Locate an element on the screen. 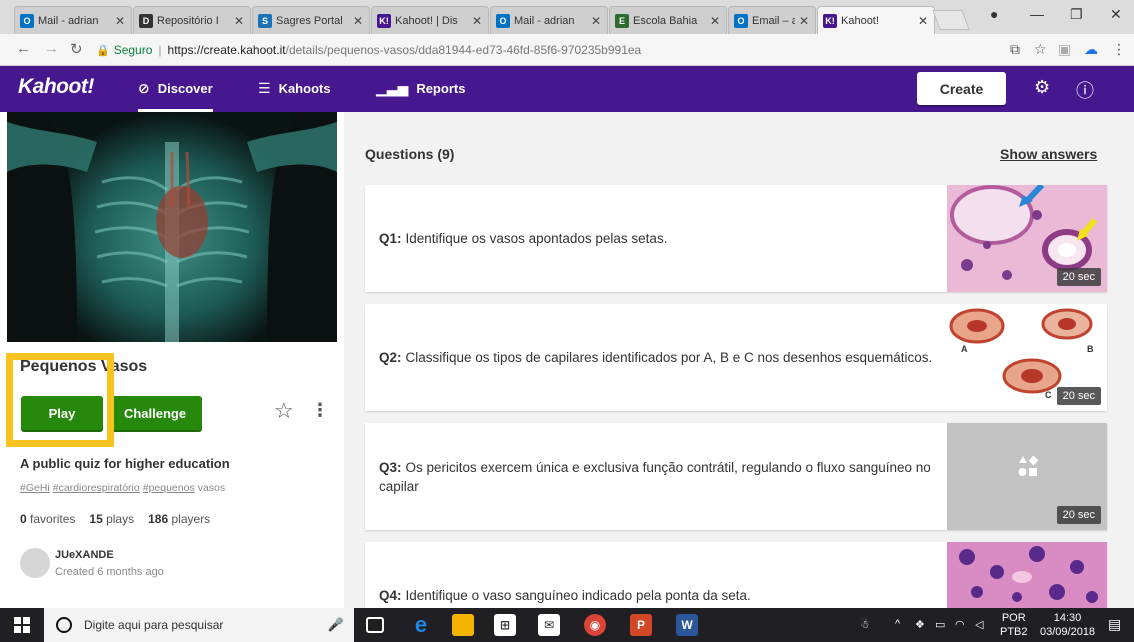 This screenshot has width=1134, height=642. browser-tab: S Sagres Portal ✕ is located at coordinates (311, 20).